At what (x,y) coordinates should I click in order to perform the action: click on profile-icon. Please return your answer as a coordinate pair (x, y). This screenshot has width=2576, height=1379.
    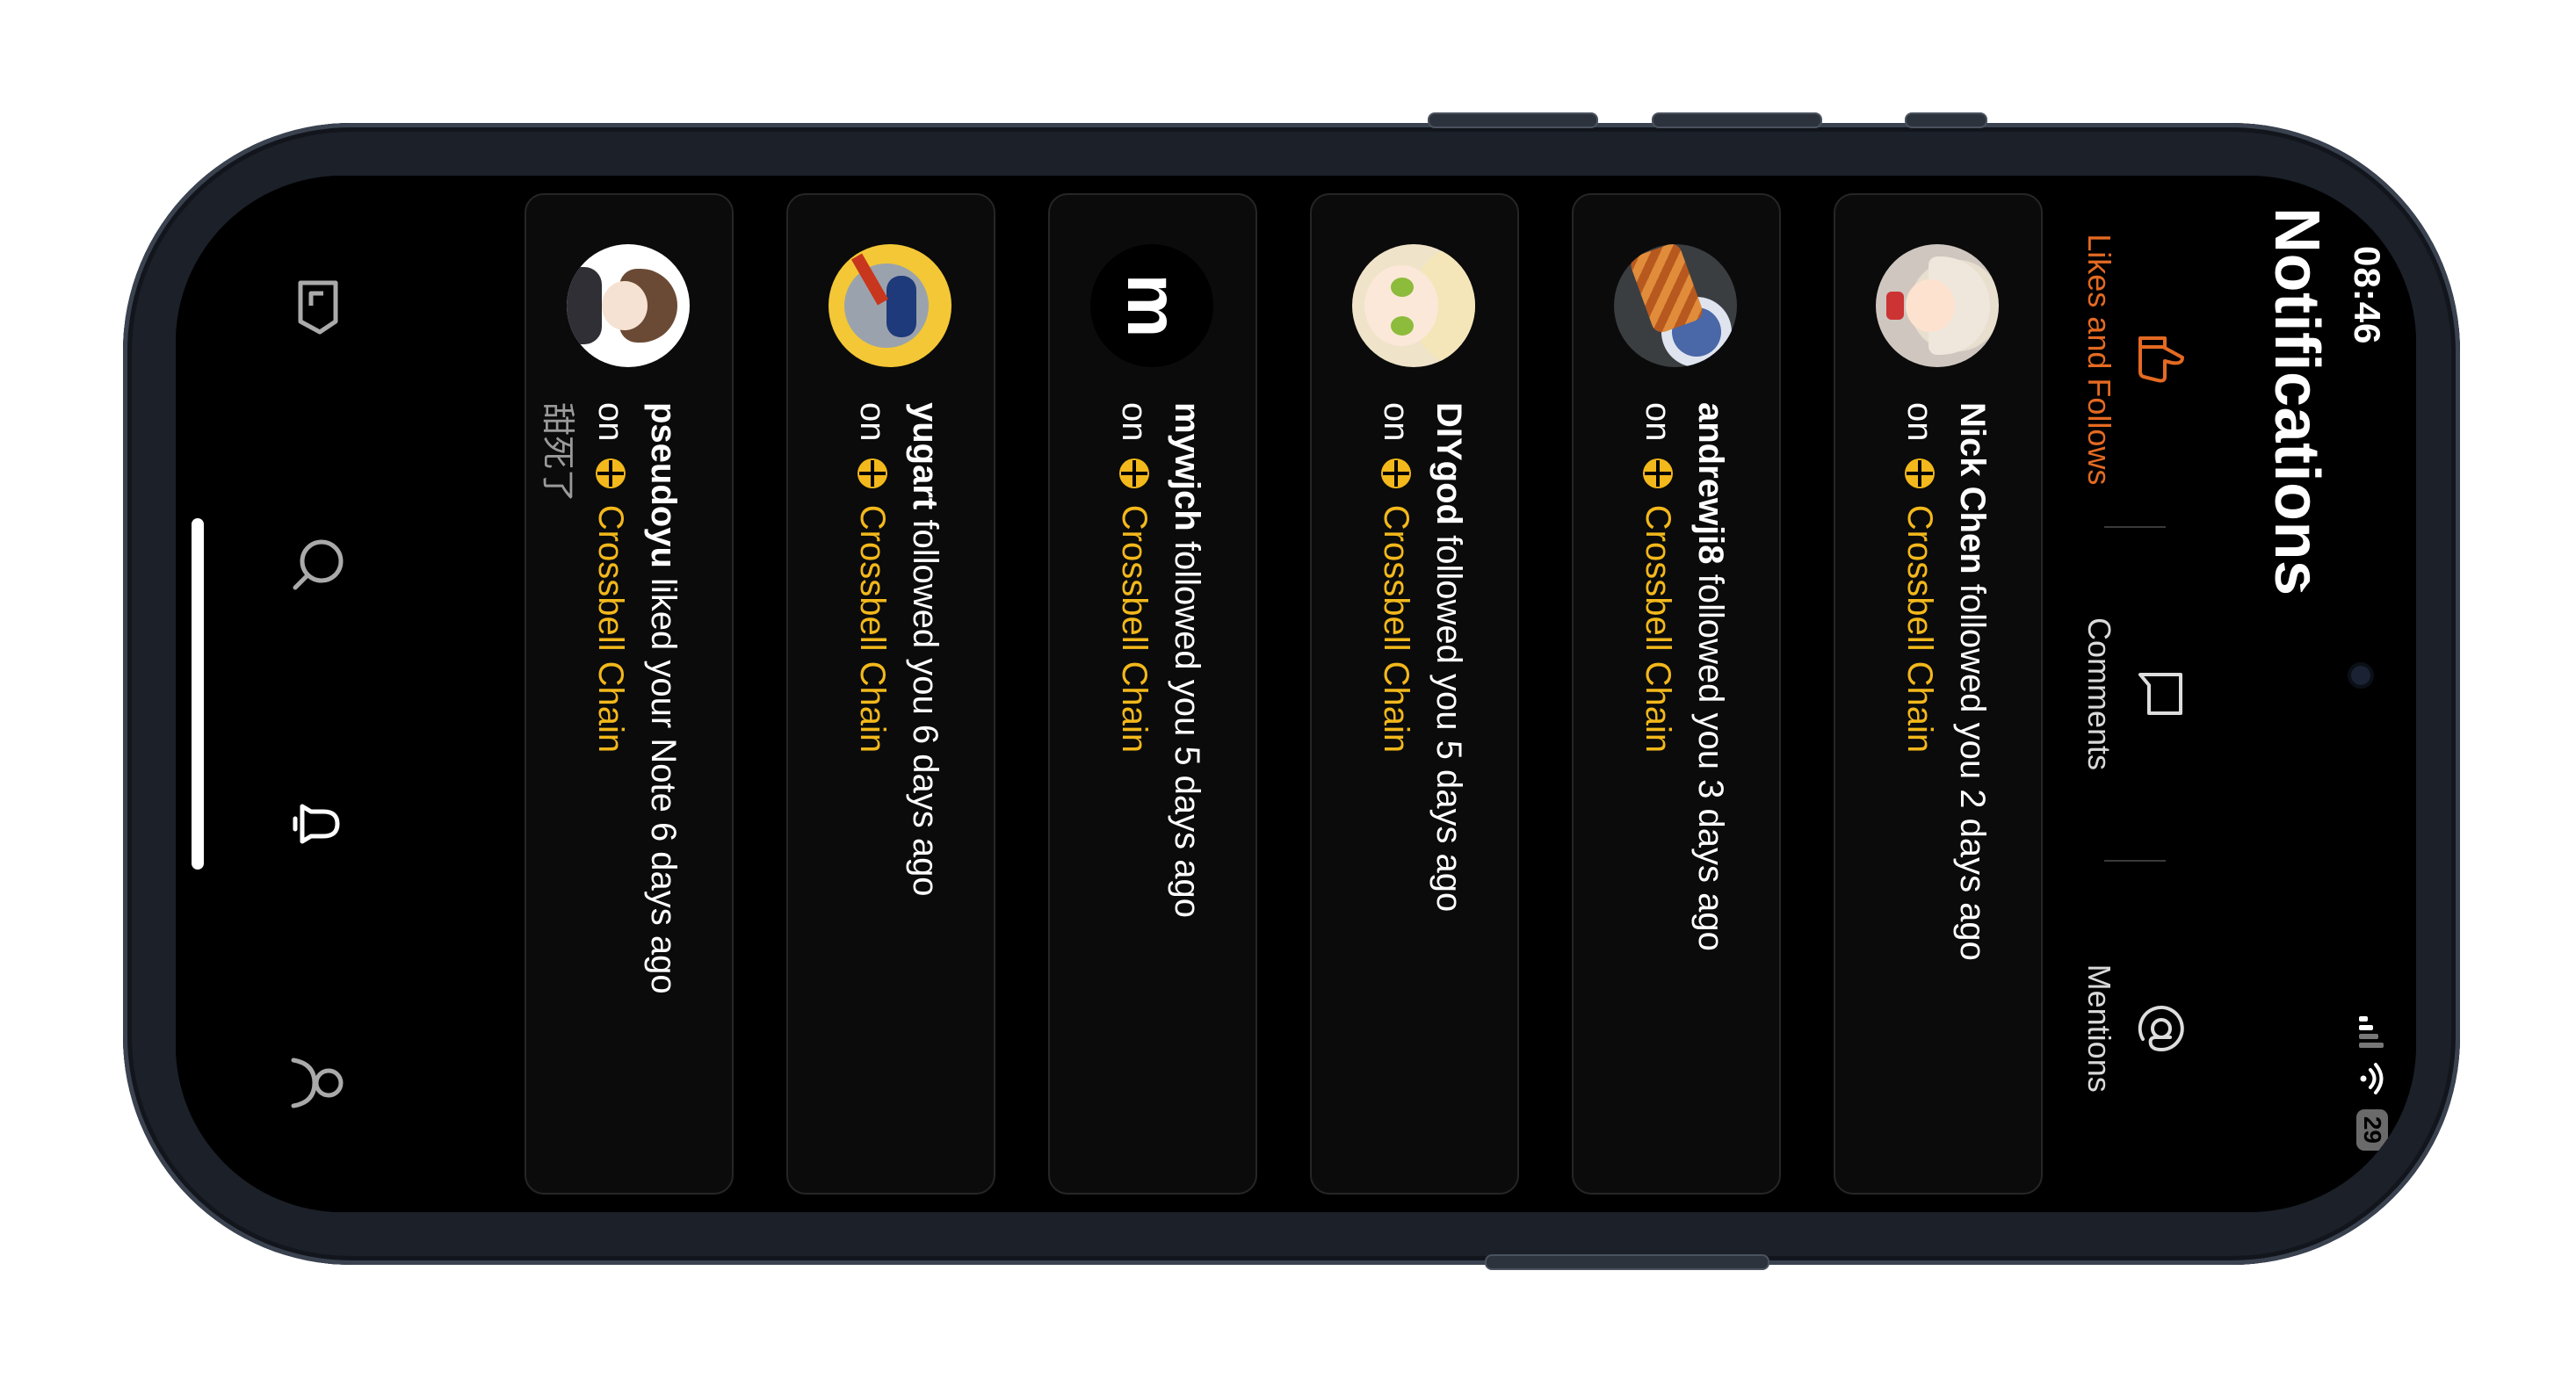
    Looking at the image, I should click on (317, 1083).